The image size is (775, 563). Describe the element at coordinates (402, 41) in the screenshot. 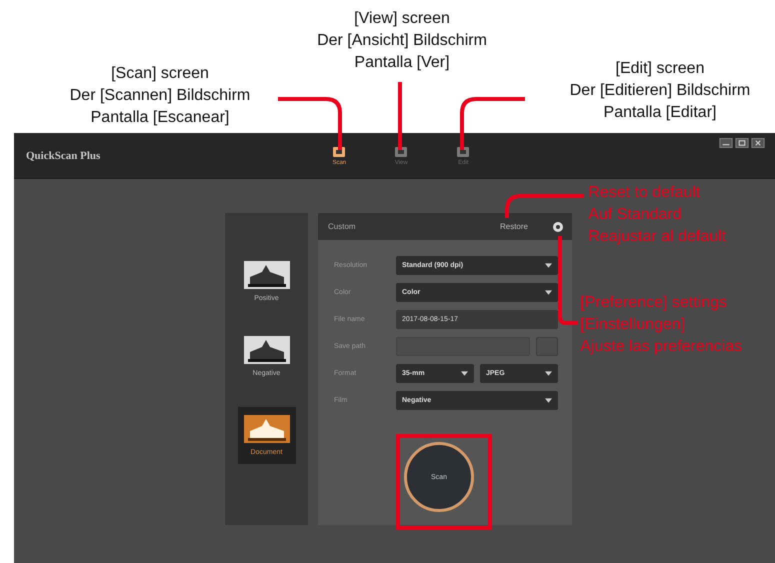

I see `callout-text: [View] screen Der [Ansicht] Bildschirm Pantalla [Ver]` at that location.